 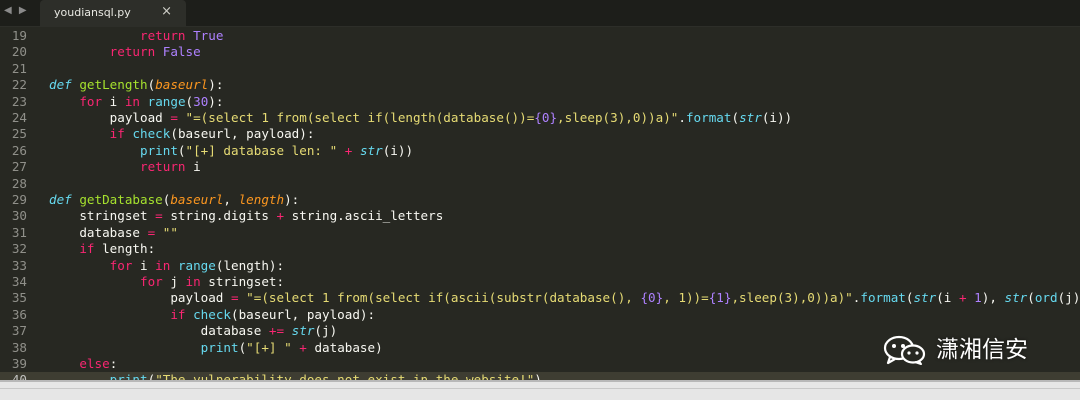 What do you see at coordinates (212, 315) in the screenshot?
I see `code-text: if check(baseurl, payload):` at bounding box center [212, 315].